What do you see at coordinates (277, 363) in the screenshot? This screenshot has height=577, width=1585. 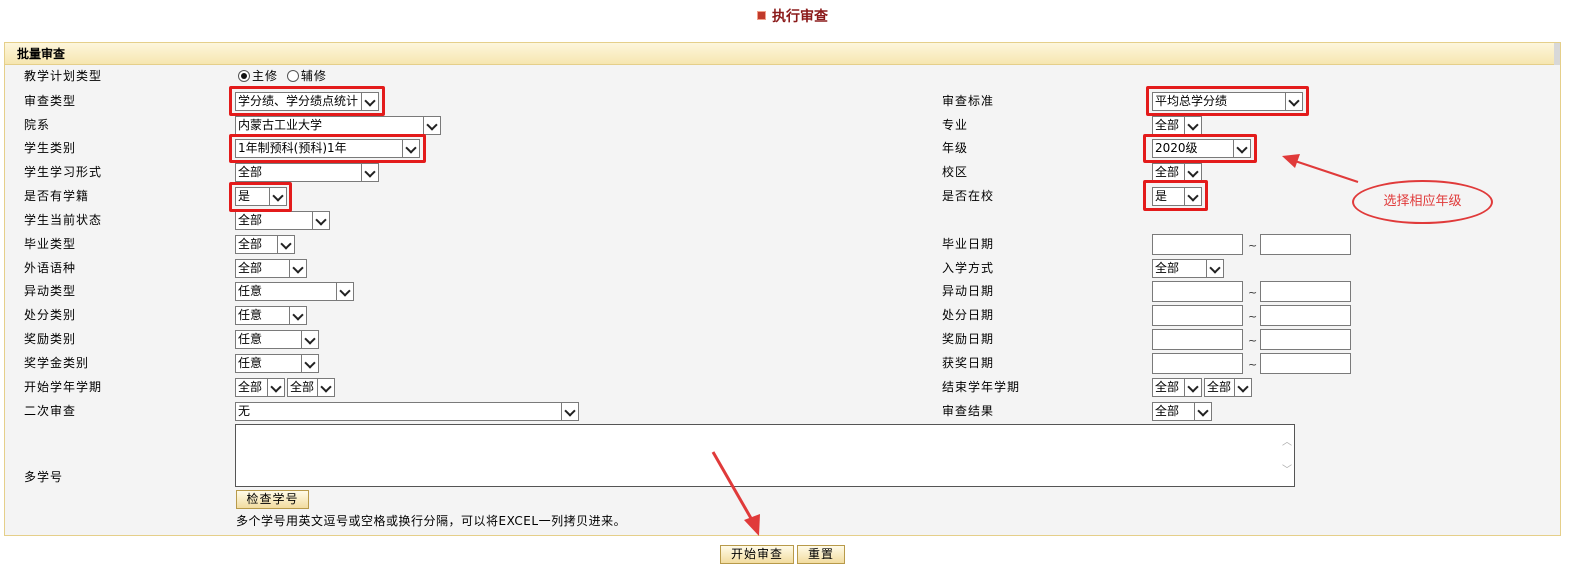 I see `scholarship-type-select: 任意` at bounding box center [277, 363].